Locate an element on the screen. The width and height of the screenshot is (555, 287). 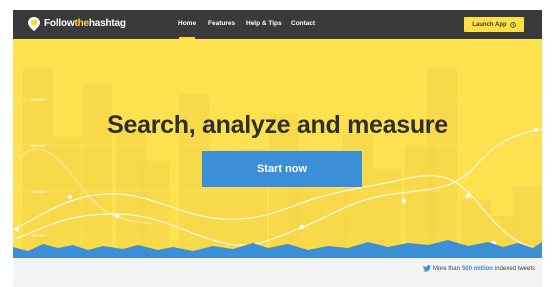
stat-prefix: More than is located at coordinates (446, 268).